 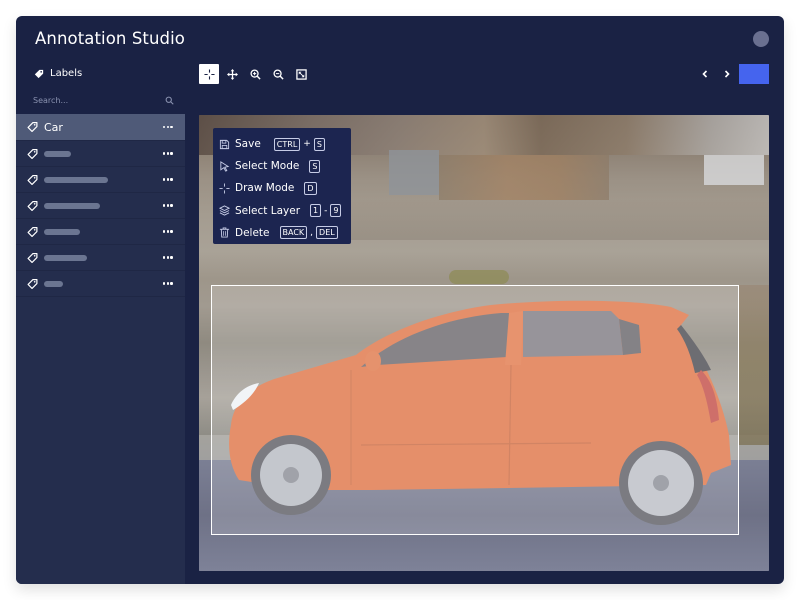 I want to click on hotkey-label: Draw Mode, so click(x=265, y=188).